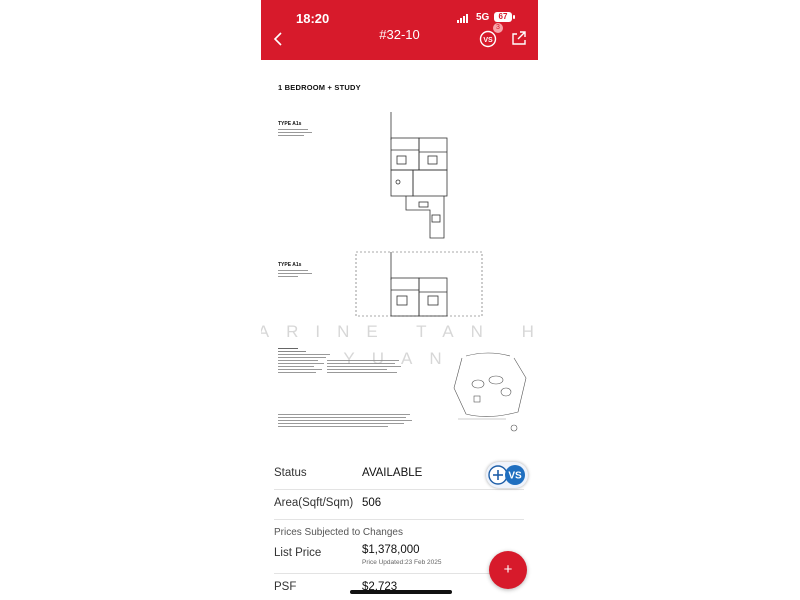 The image size is (800, 600). I want to click on add-to-compare-button: VS, so click(507, 475).